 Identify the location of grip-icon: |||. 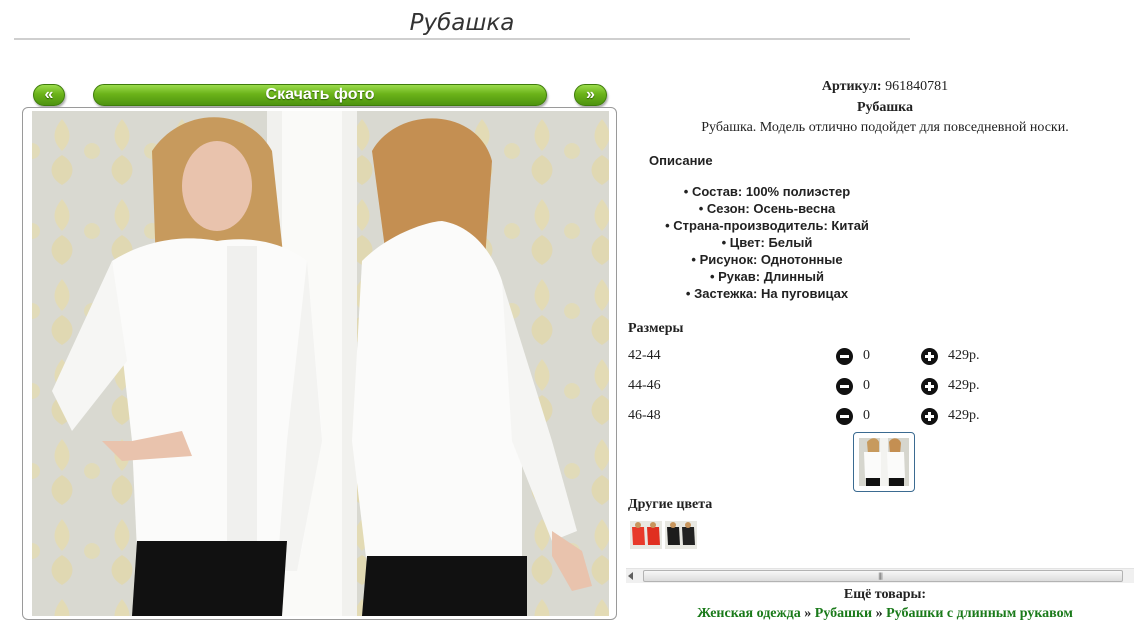
(880, 576).